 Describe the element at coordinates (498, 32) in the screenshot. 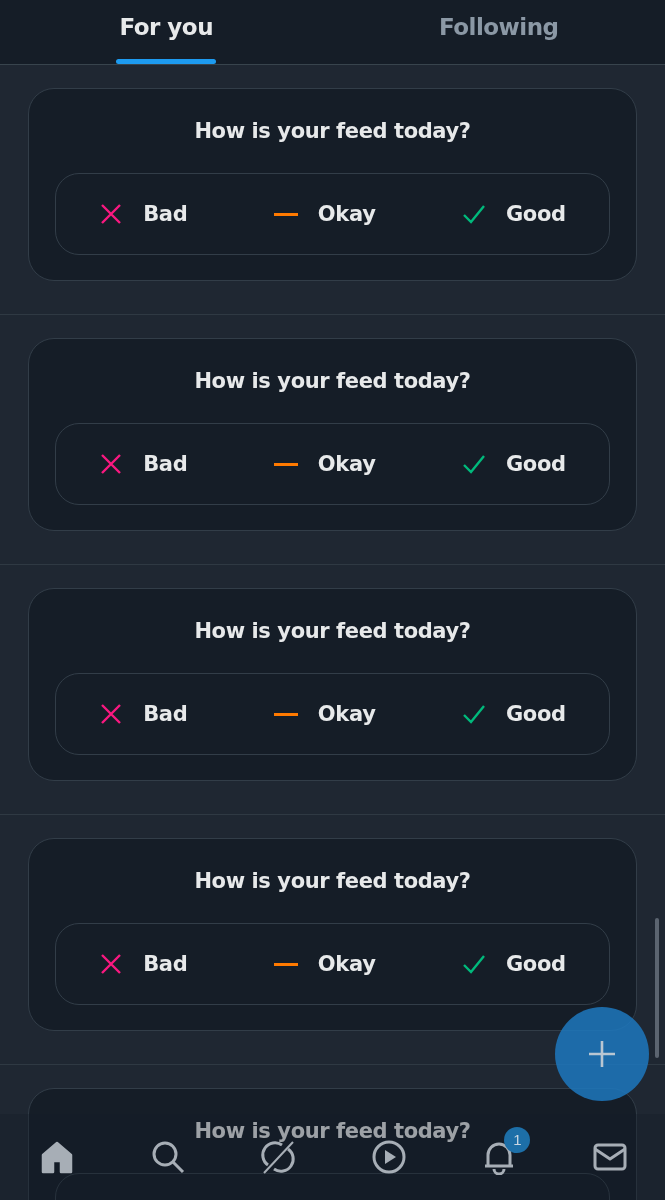

I see `feed-tab: Following` at that location.